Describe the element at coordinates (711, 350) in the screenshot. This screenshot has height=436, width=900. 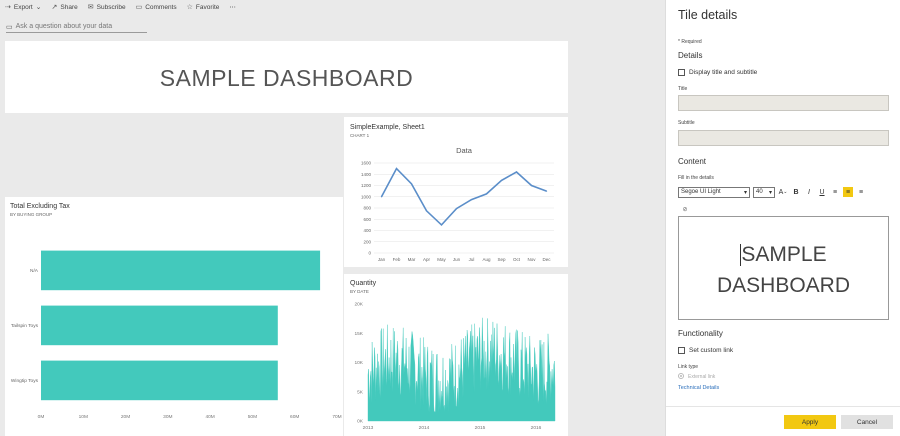
I see `custom-link-label: Set custom link` at that location.